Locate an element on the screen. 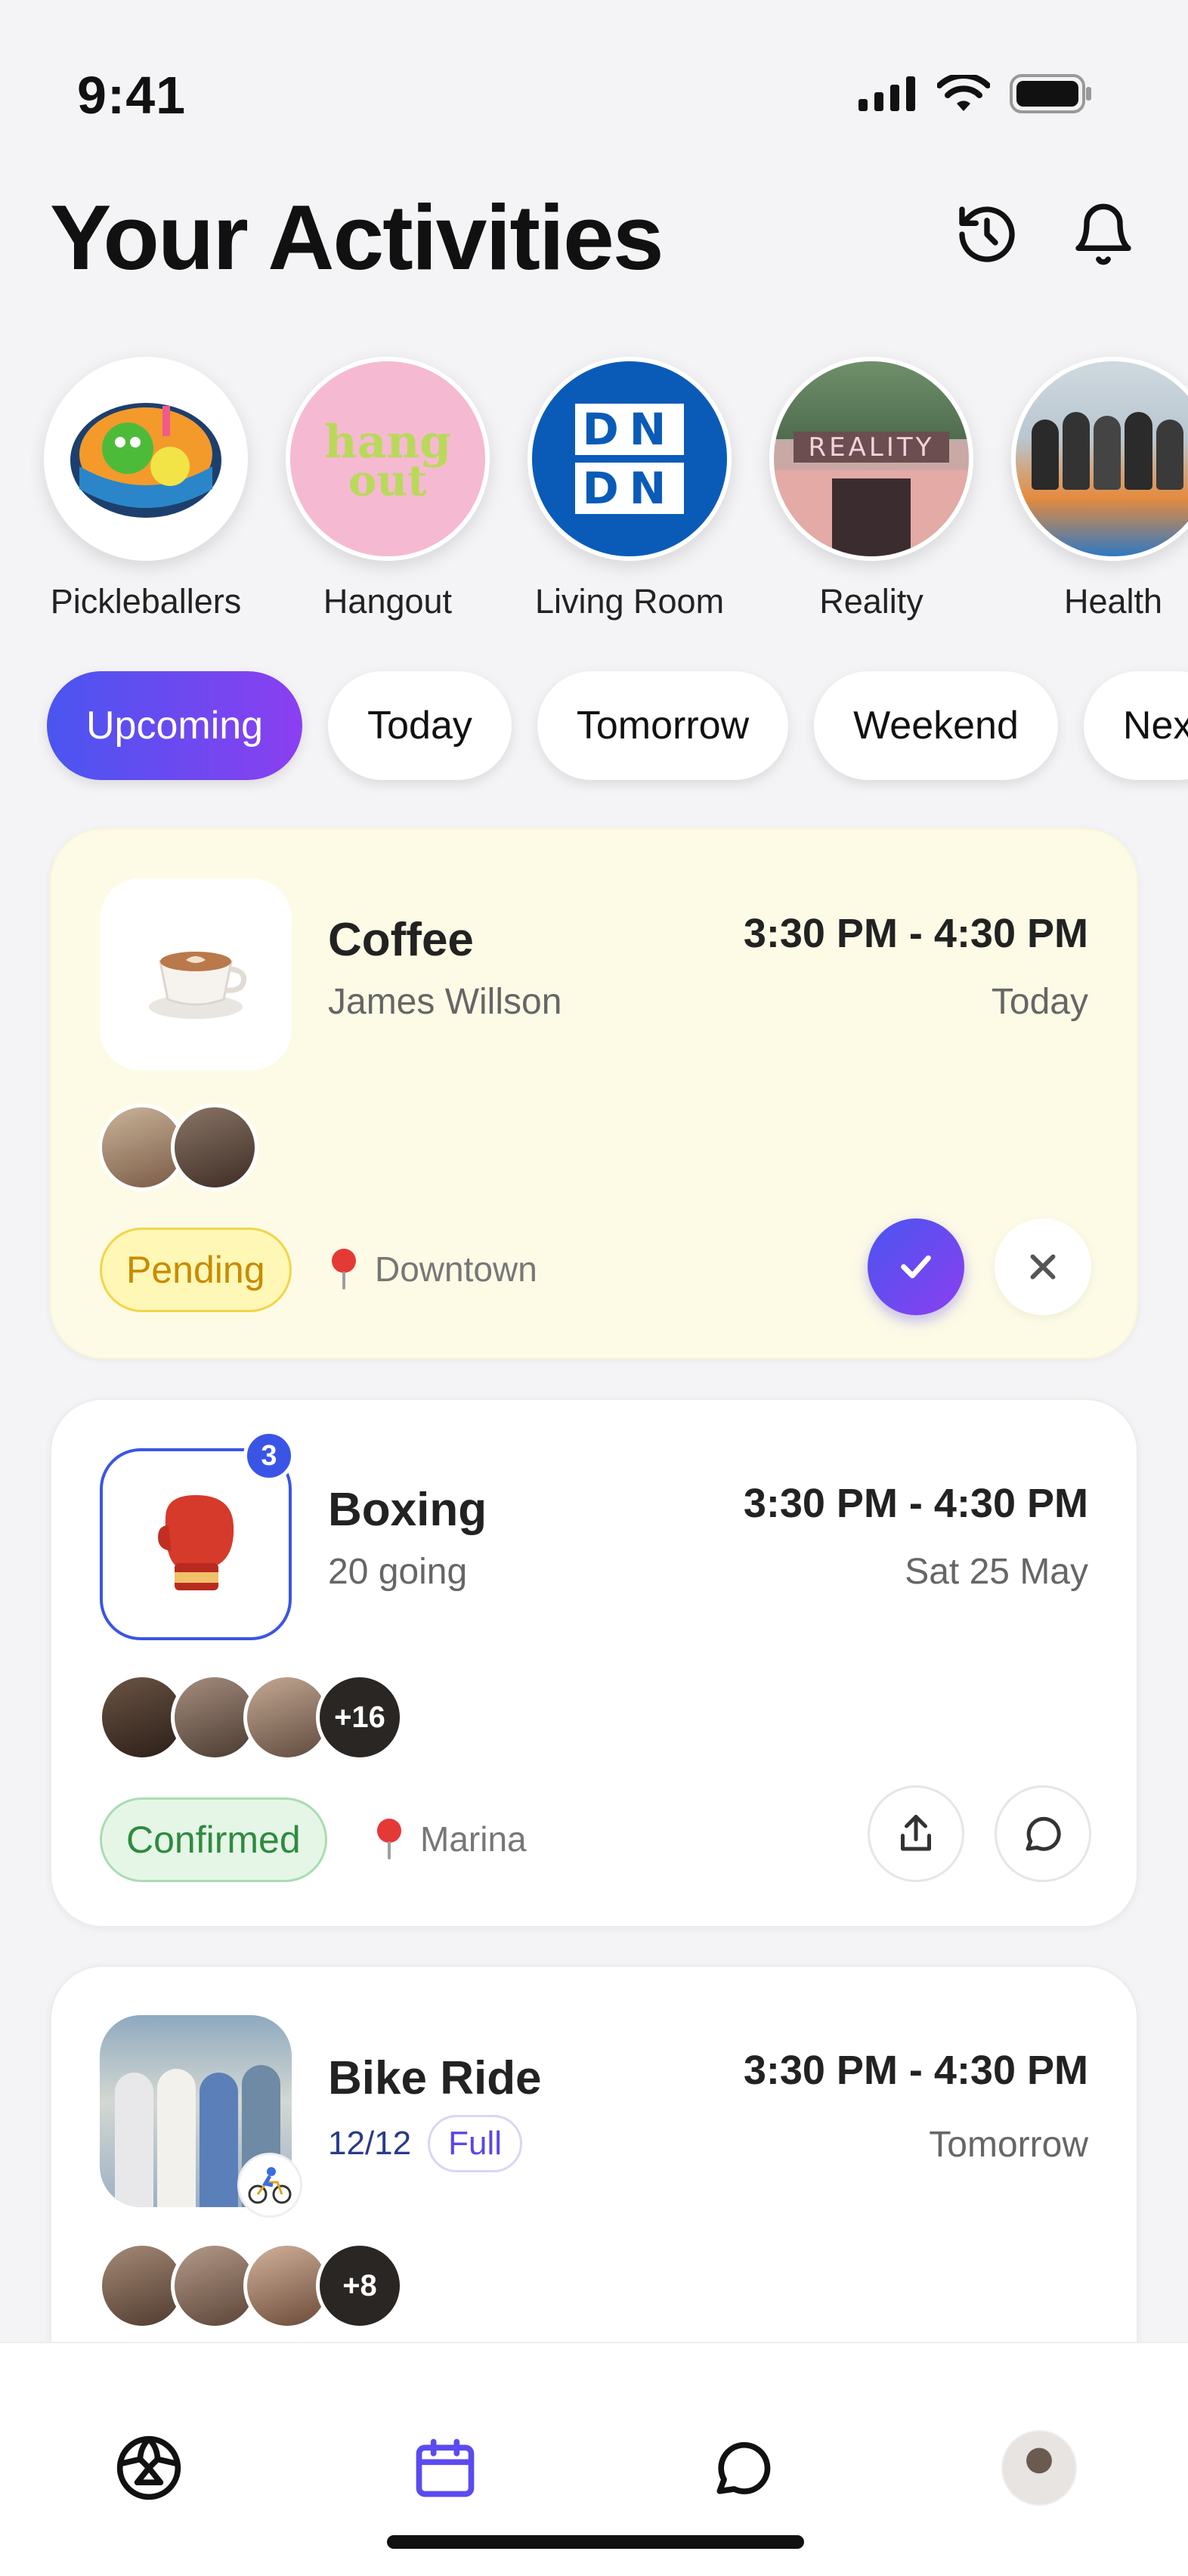 The image size is (1188, 2576). participant-avatar is located at coordinates (215, 1147).